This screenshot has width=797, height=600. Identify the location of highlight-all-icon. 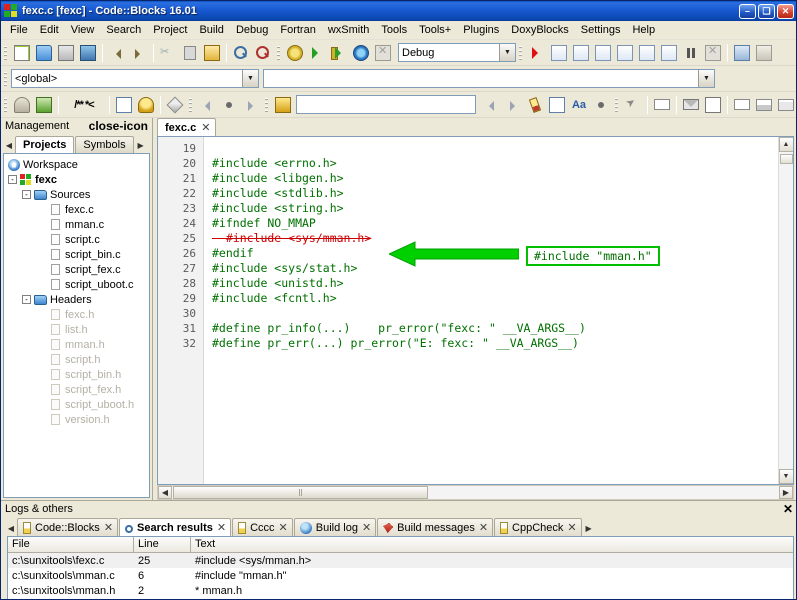
(535, 105).